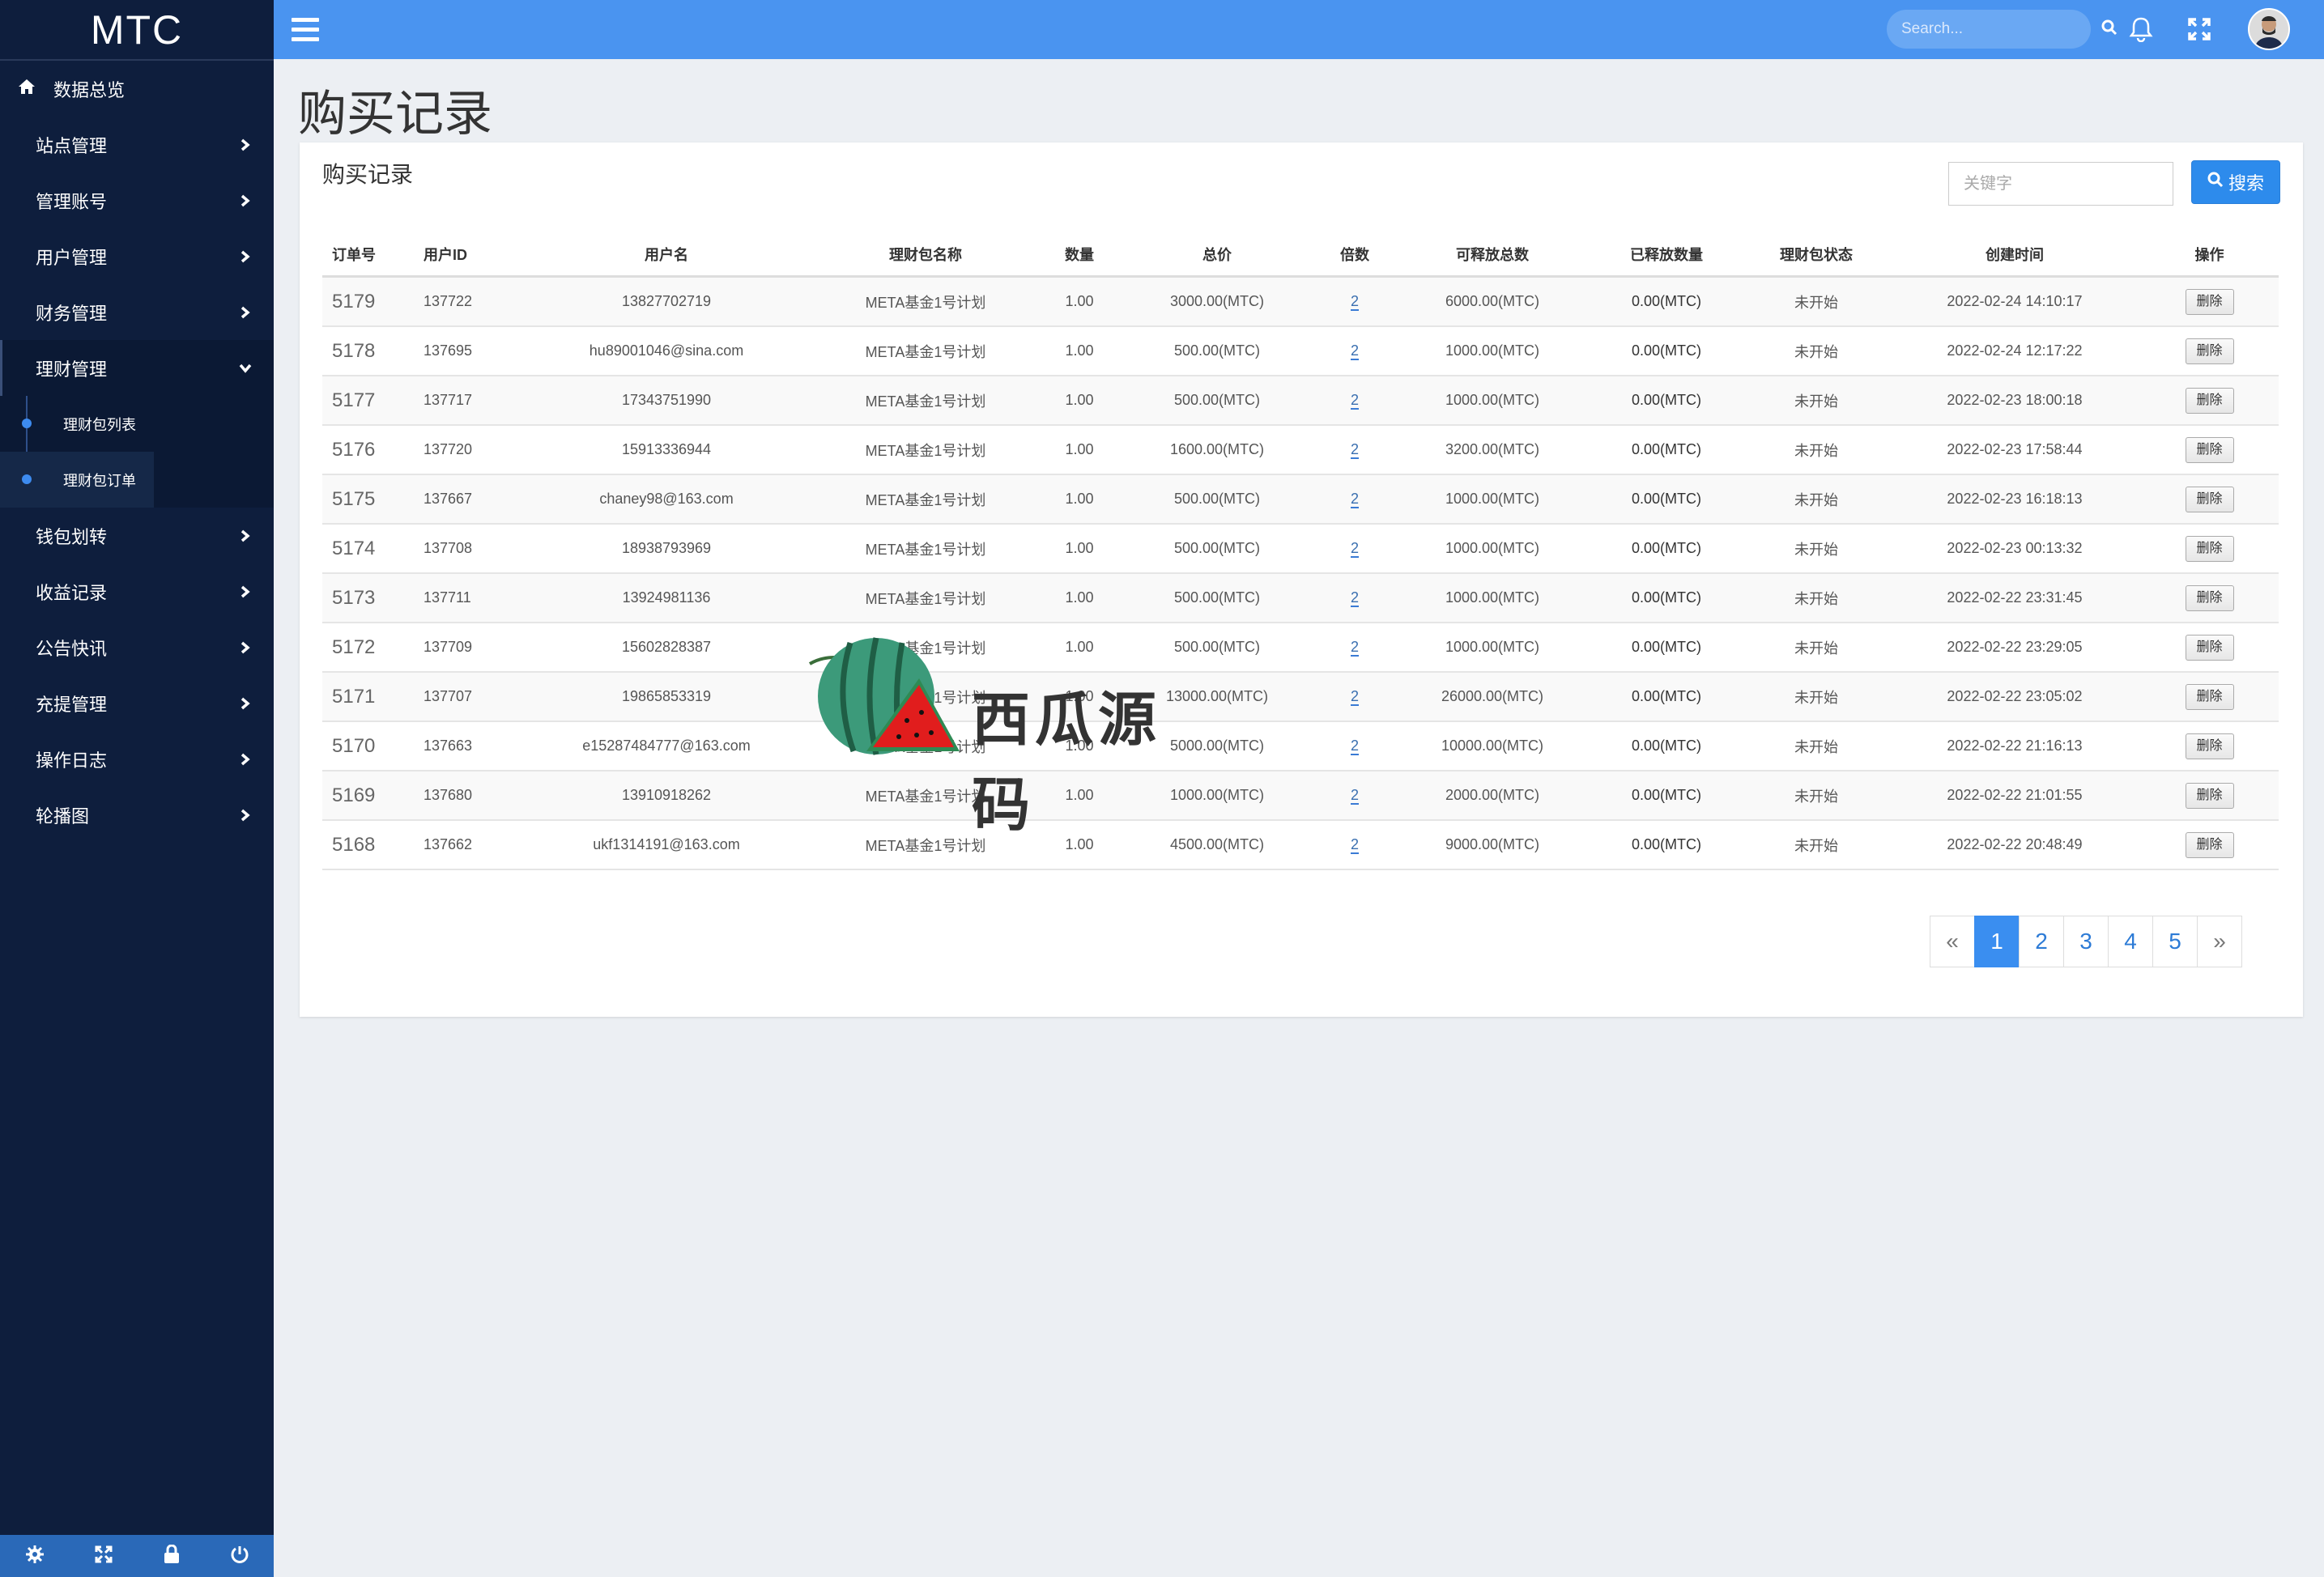 This screenshot has height=1577, width=2324. I want to click on cell-id: 5171, so click(373, 697).